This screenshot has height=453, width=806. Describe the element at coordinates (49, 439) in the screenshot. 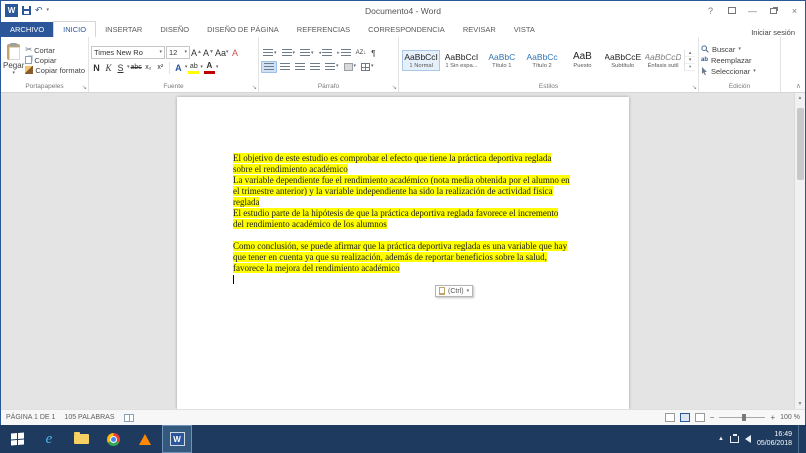

I see `taskbar-internet-explorer: e` at that location.